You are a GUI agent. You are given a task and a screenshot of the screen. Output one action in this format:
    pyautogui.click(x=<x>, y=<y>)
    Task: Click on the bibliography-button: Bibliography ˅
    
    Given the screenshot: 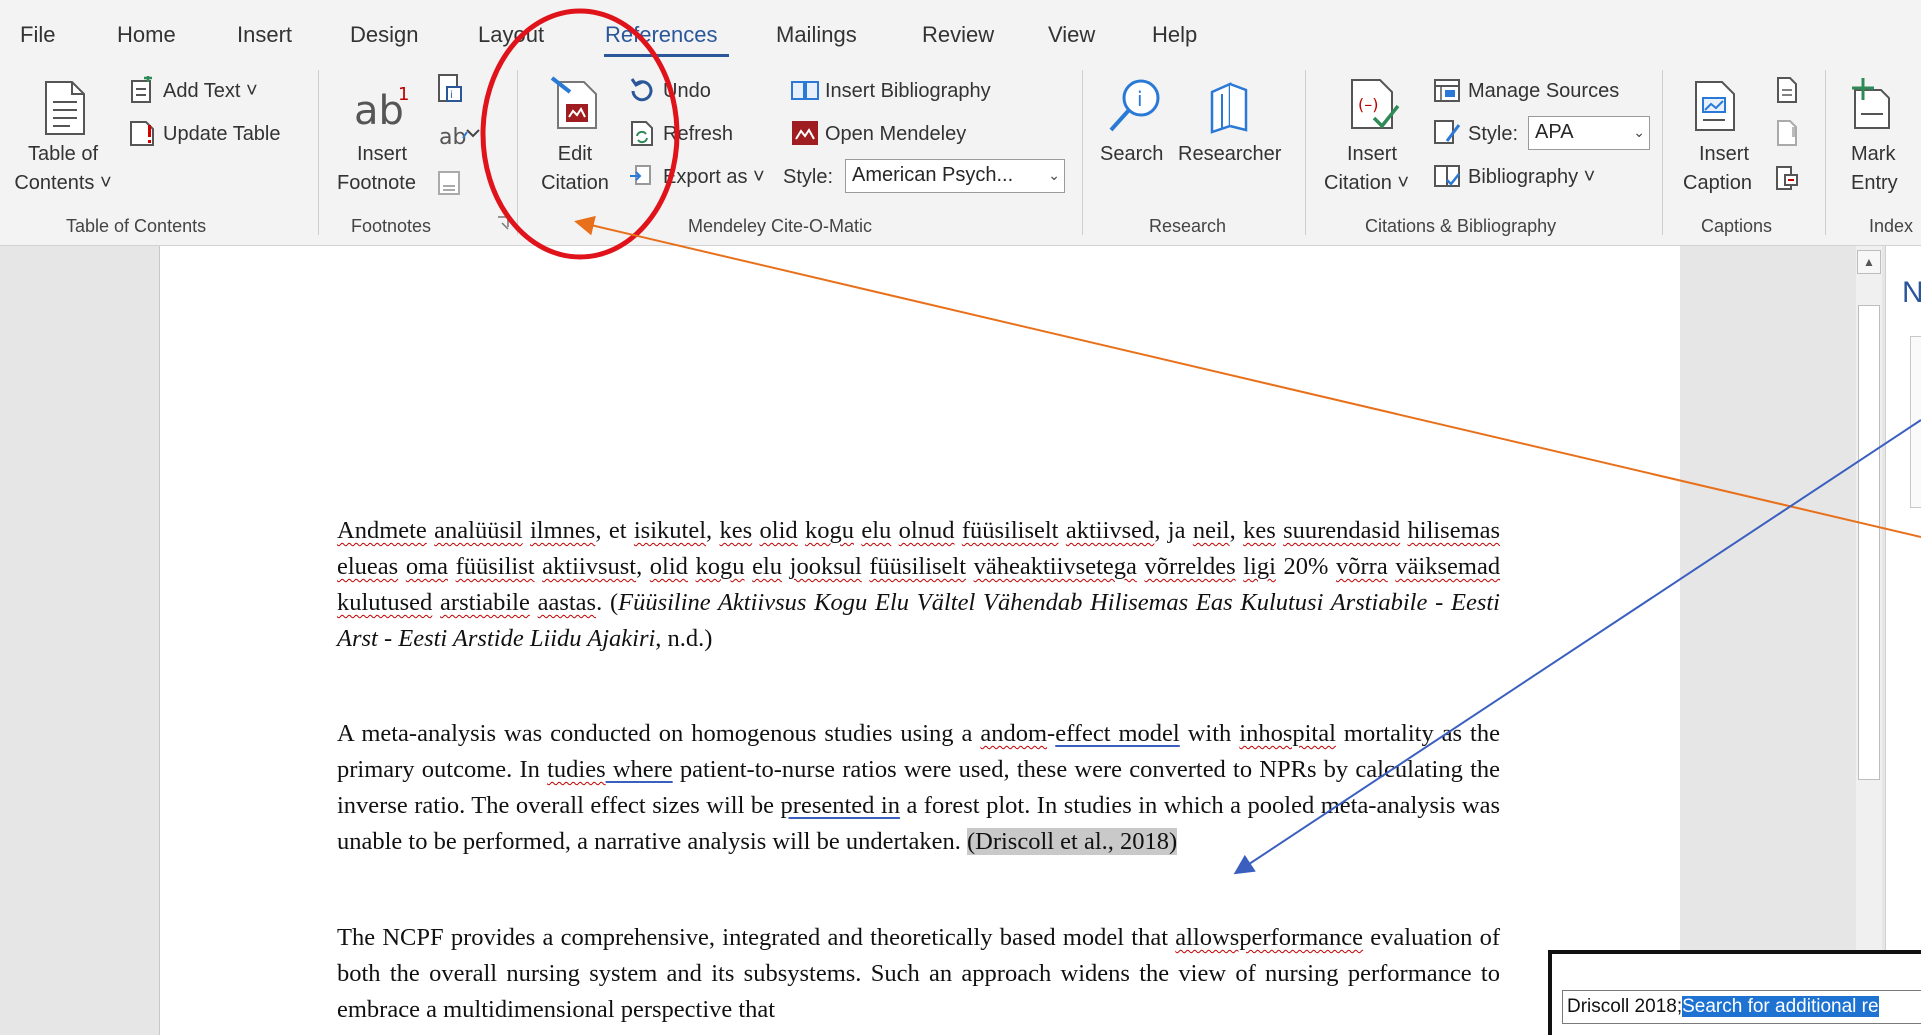 What is the action you would take?
    pyautogui.click(x=1531, y=177)
    